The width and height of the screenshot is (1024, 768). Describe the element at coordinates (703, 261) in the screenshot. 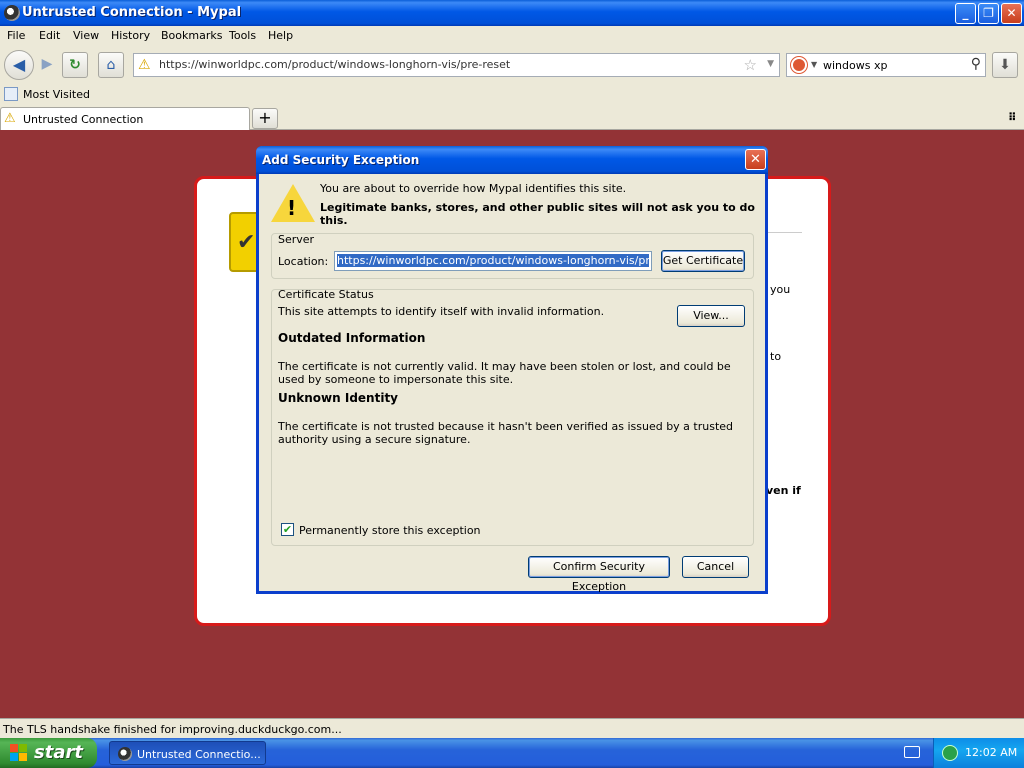

I see `get-certificate-button: Get Certificate` at that location.